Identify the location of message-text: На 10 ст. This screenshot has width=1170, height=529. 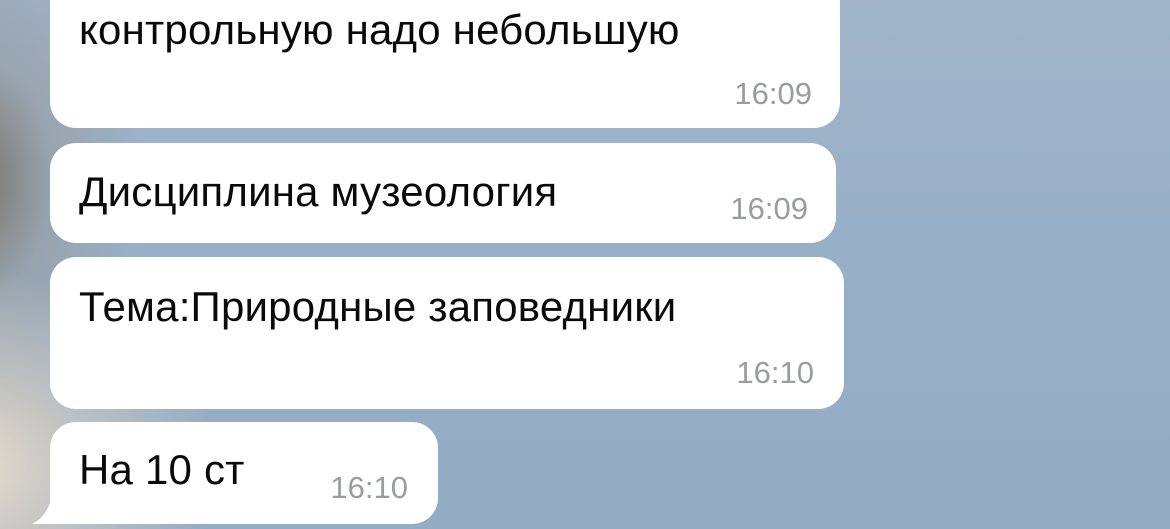
(162, 469).